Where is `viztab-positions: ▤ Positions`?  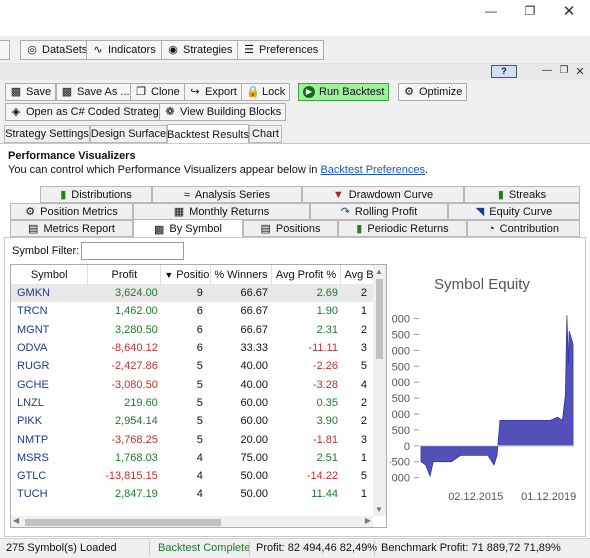
viztab-positions: ▤ Positions is located at coordinates (290, 228).